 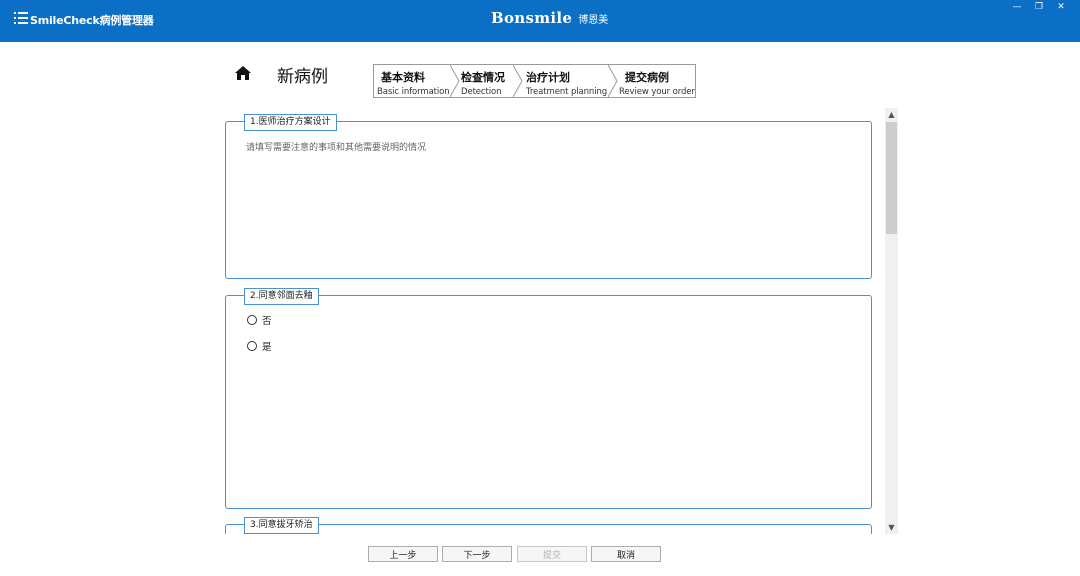 What do you see at coordinates (1017, 7) in the screenshot?
I see `minimize-icon: —` at bounding box center [1017, 7].